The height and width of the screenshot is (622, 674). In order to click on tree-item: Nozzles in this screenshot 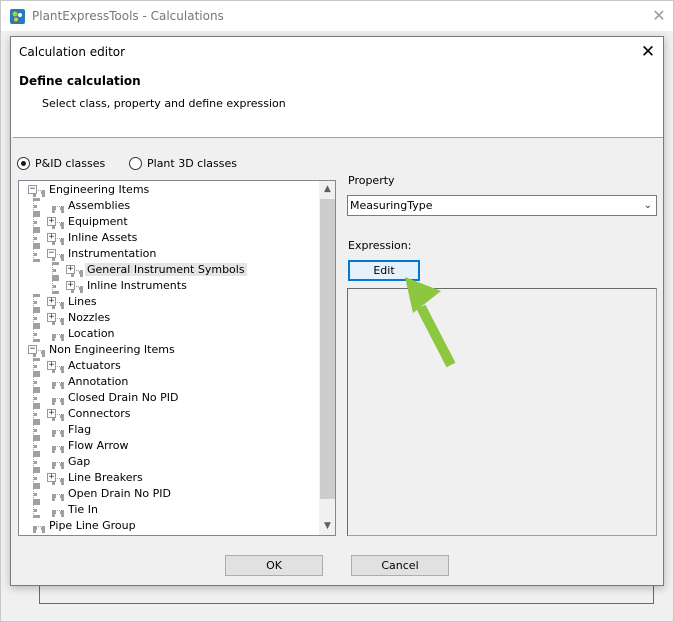, I will do `click(89, 318)`.